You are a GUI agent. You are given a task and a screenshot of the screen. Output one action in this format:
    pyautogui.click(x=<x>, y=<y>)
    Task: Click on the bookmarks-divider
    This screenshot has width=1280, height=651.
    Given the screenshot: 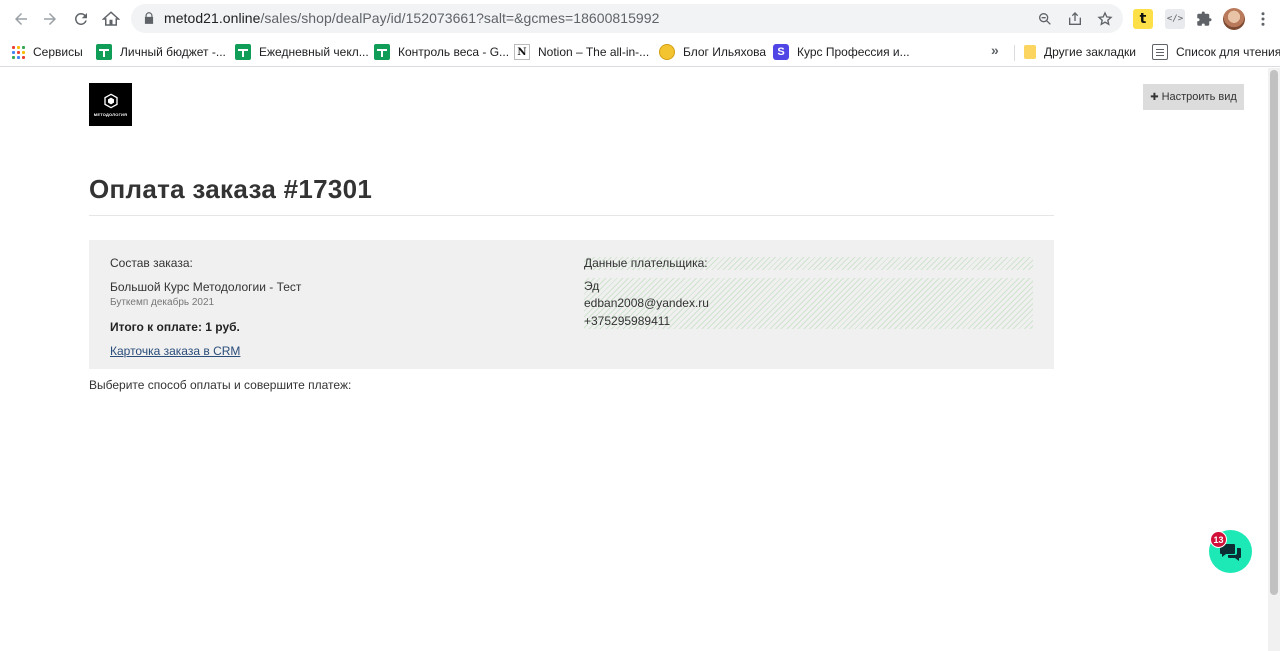 What is the action you would take?
    pyautogui.click(x=1014, y=53)
    